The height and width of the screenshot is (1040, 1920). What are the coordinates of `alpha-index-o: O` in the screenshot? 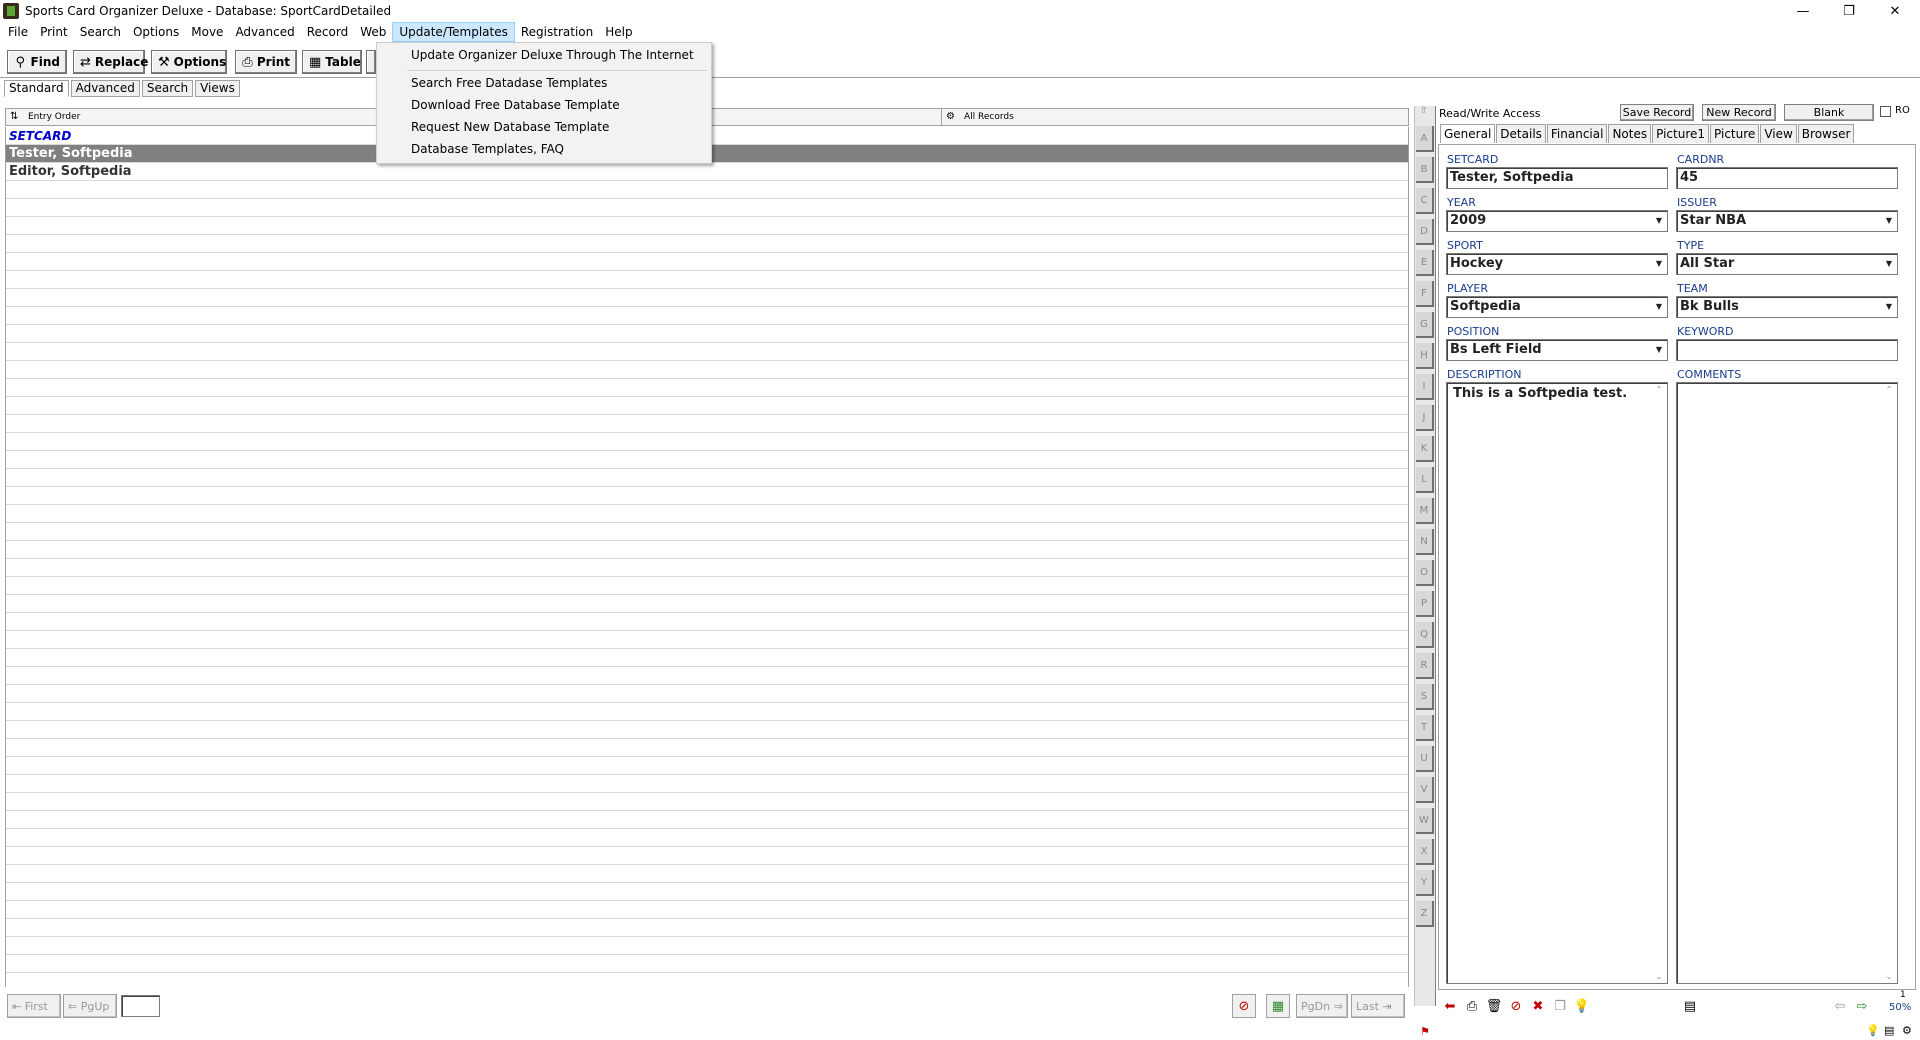 It's located at (1425, 573).